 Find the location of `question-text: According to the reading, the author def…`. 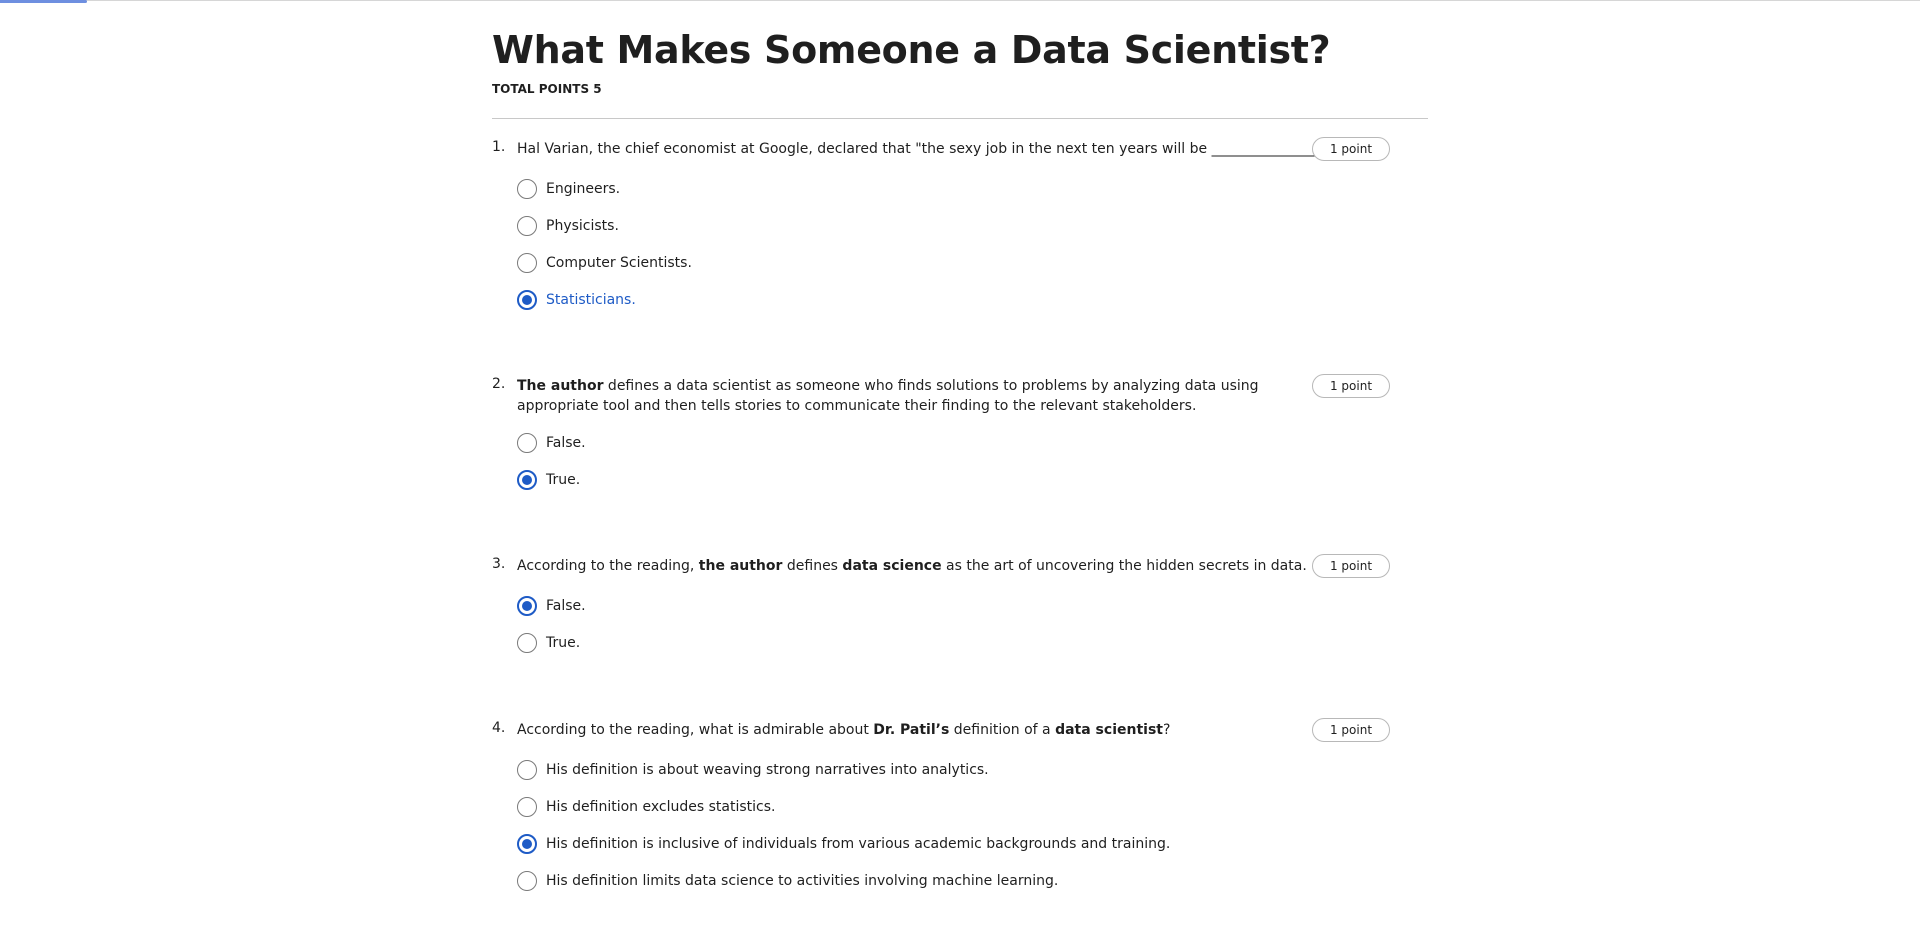

question-text: According to the reading, the author def… is located at coordinates (912, 566).